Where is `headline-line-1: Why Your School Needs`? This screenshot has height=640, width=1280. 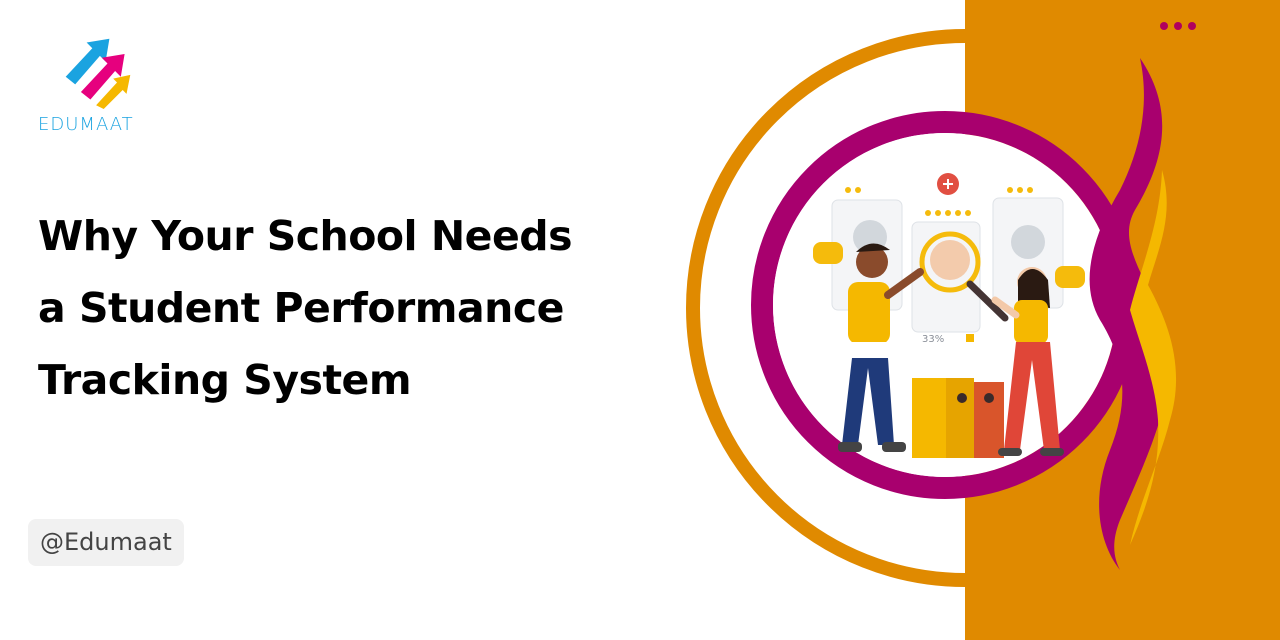 headline-line-1: Why Your School Needs is located at coordinates (305, 236).